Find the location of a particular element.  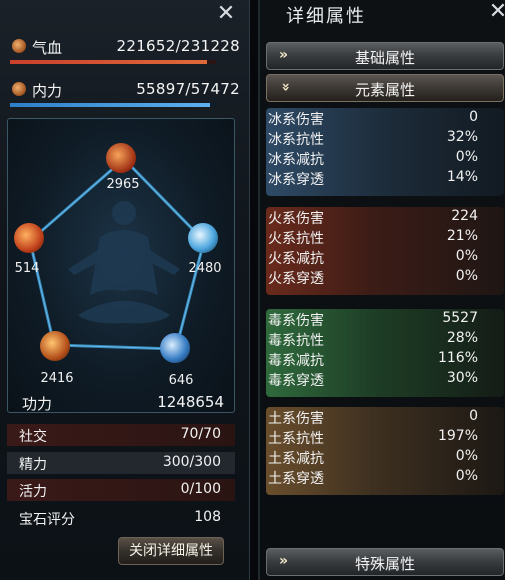

list-item: 冰系抗性 32% is located at coordinates (385, 138).